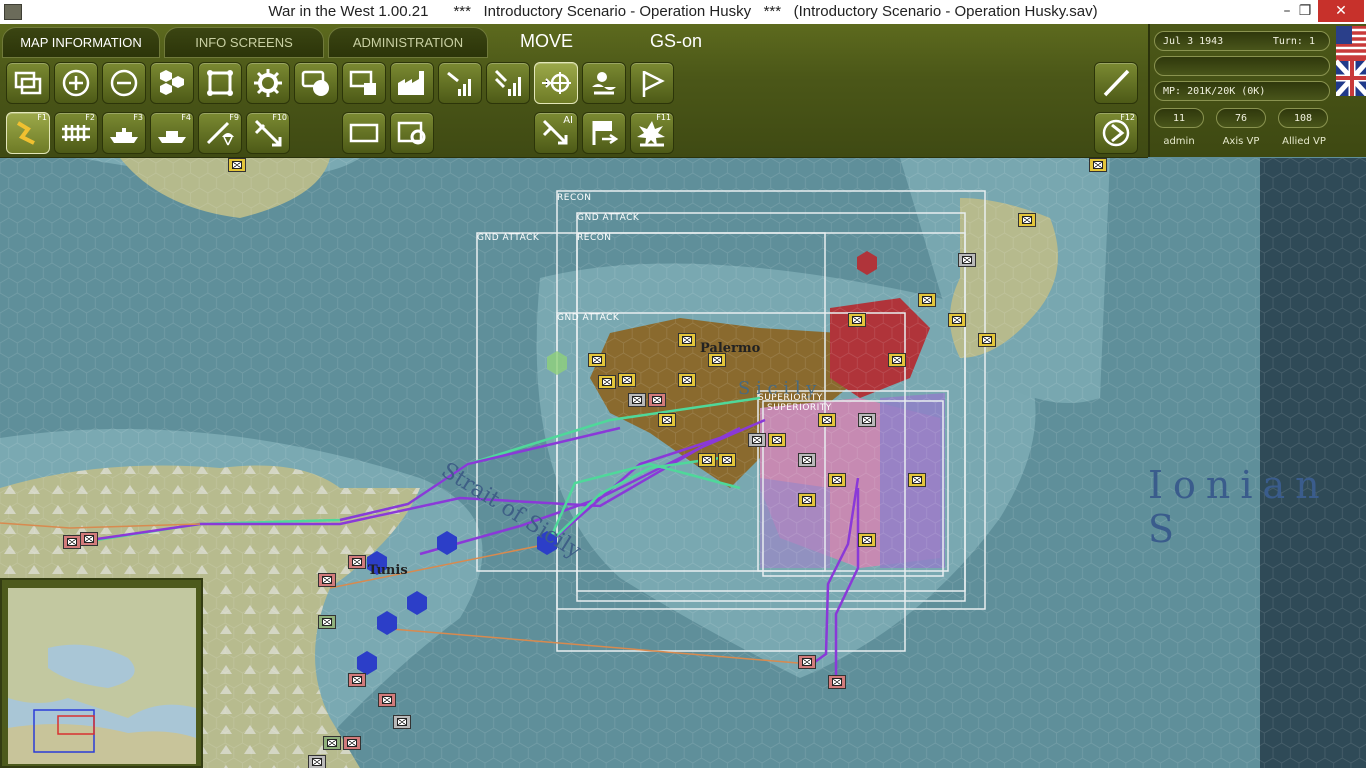  I want to click on window-stack-button, so click(28, 83).